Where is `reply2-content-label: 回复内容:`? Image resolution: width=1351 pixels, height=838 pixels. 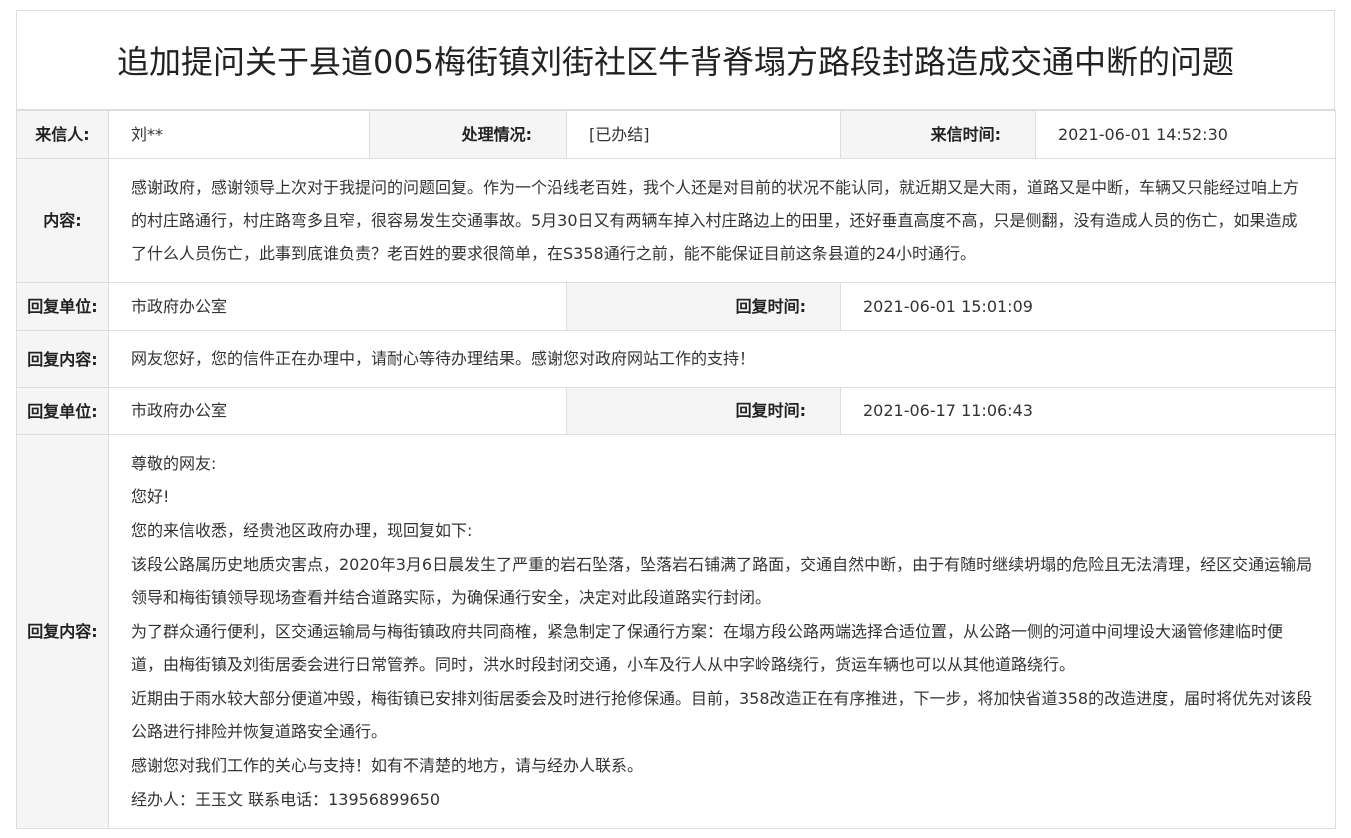
reply2-content-label: 回复内容: is located at coordinates (62, 631).